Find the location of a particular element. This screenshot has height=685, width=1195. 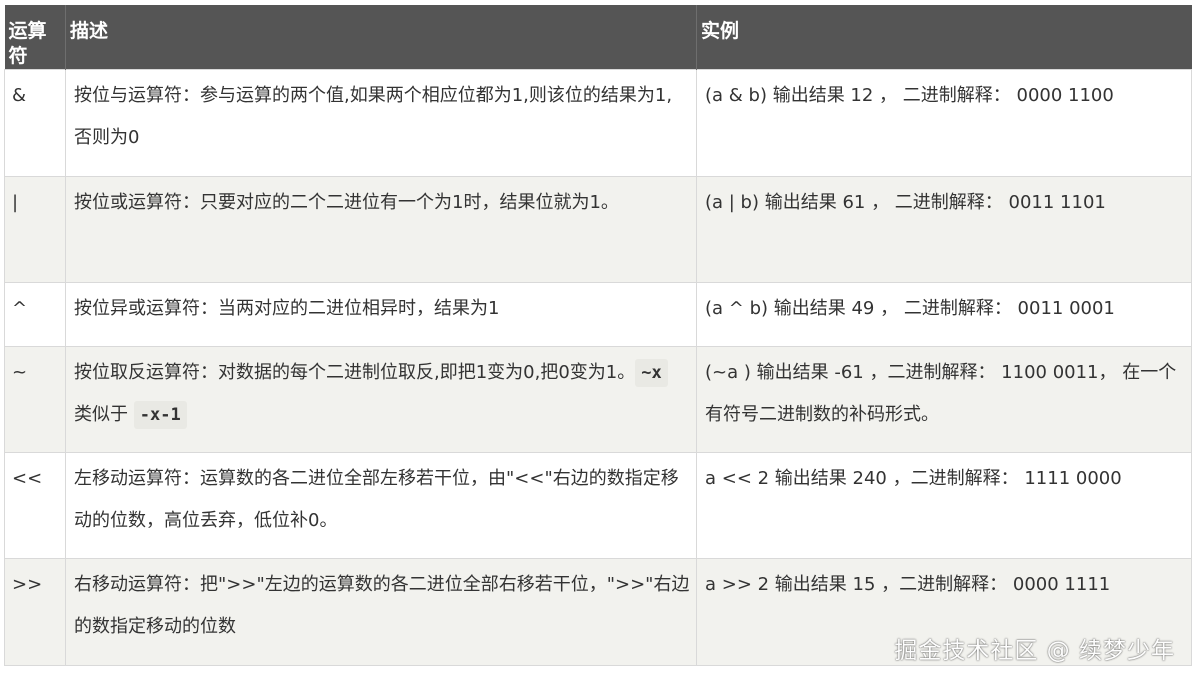

watermark: 掘金技术社区 @ 续梦少年 is located at coordinates (1034, 651).